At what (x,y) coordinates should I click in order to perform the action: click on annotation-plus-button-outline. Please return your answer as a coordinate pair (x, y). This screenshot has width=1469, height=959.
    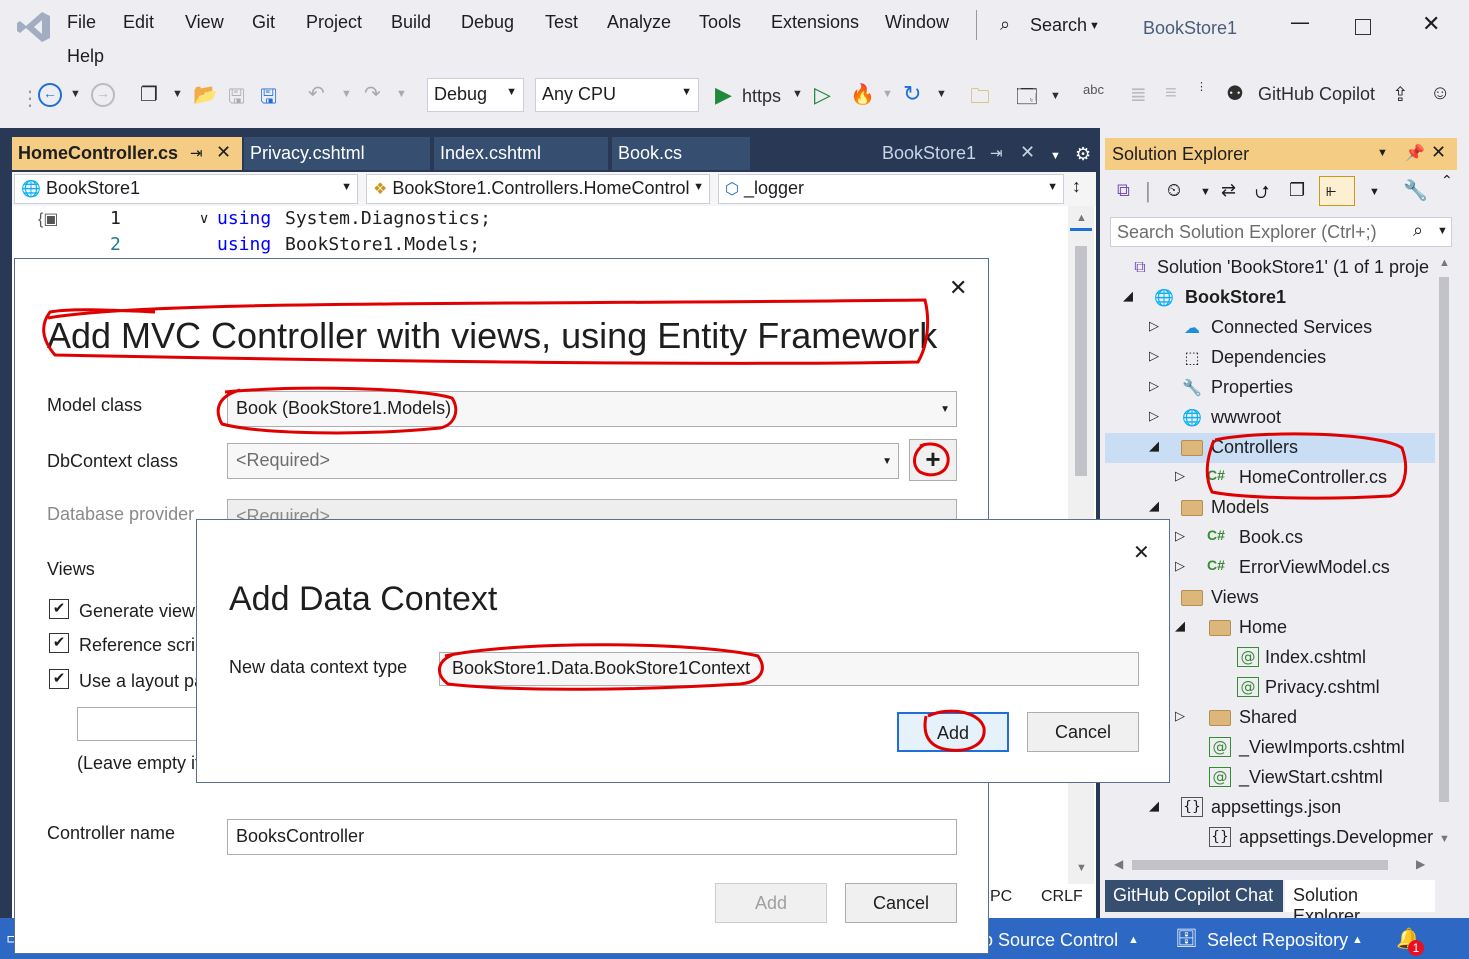
    Looking at the image, I should click on (931, 459).